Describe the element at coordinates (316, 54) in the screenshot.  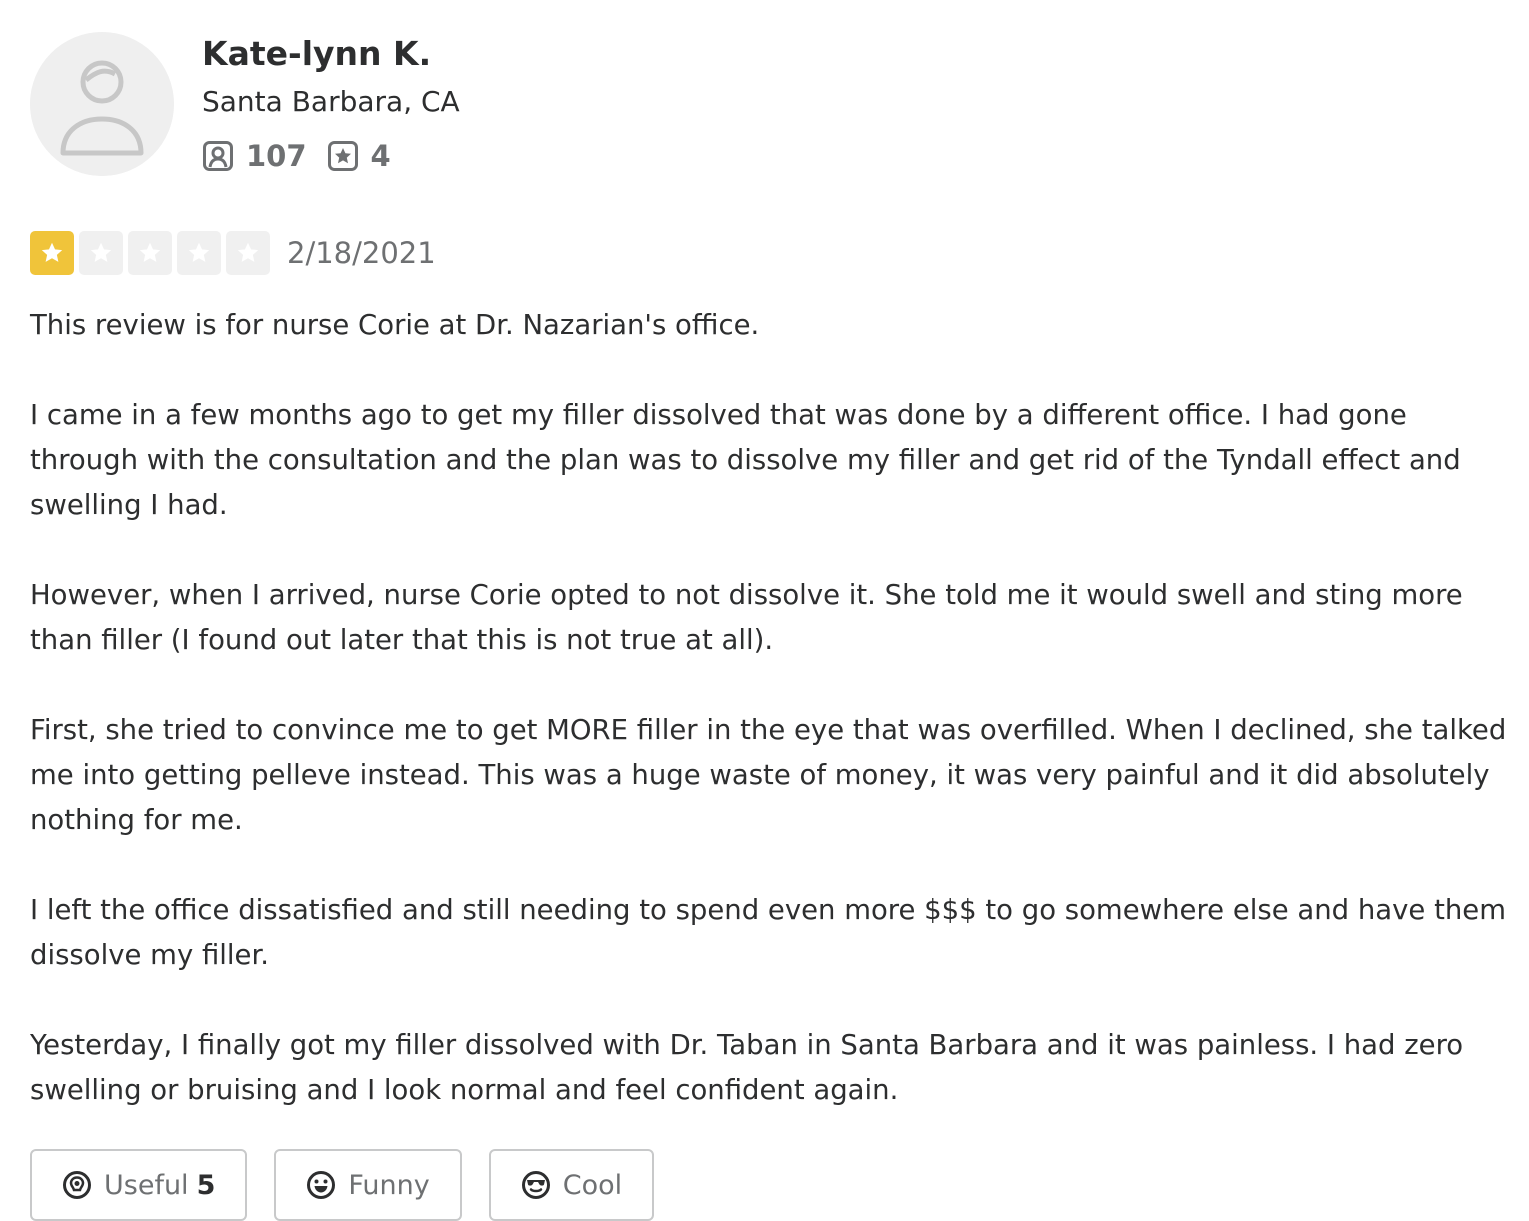
I see `user-name: Kate-lynn K.` at that location.